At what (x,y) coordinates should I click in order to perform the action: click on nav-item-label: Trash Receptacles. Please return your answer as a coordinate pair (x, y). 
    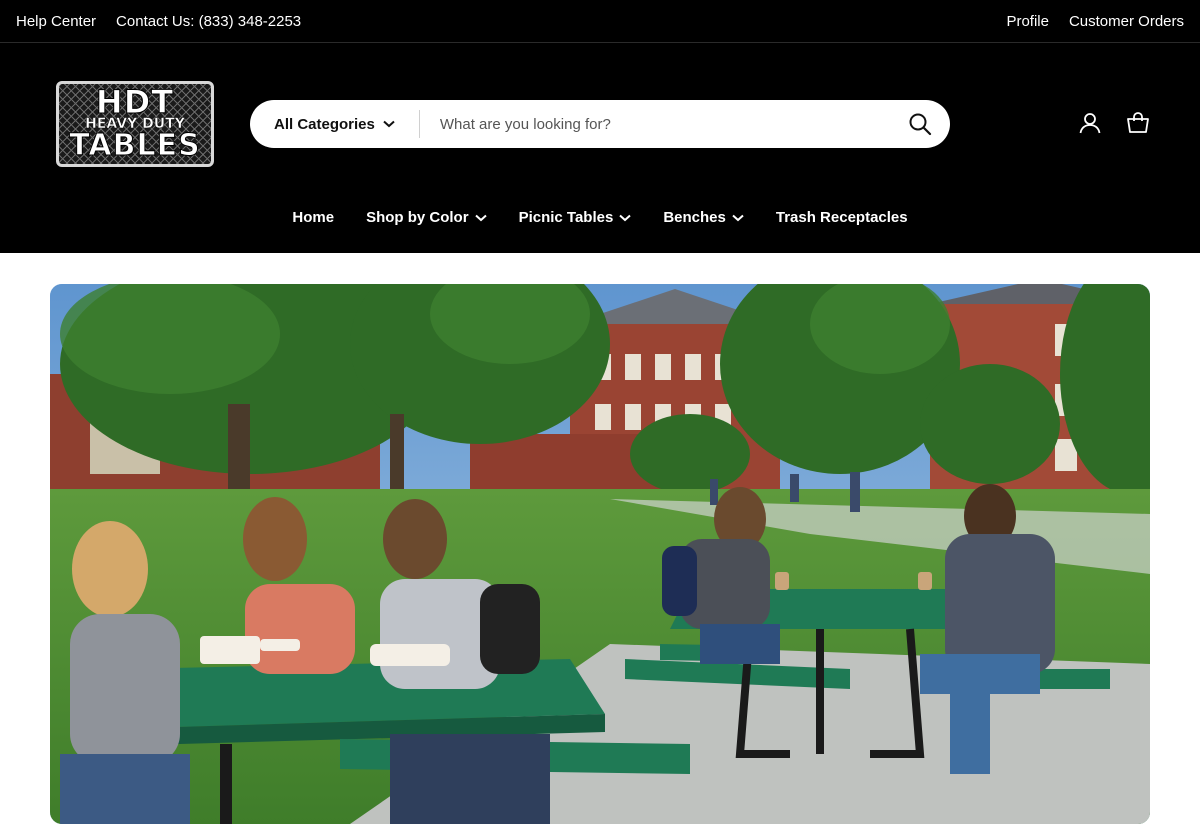
    Looking at the image, I should click on (841, 217).